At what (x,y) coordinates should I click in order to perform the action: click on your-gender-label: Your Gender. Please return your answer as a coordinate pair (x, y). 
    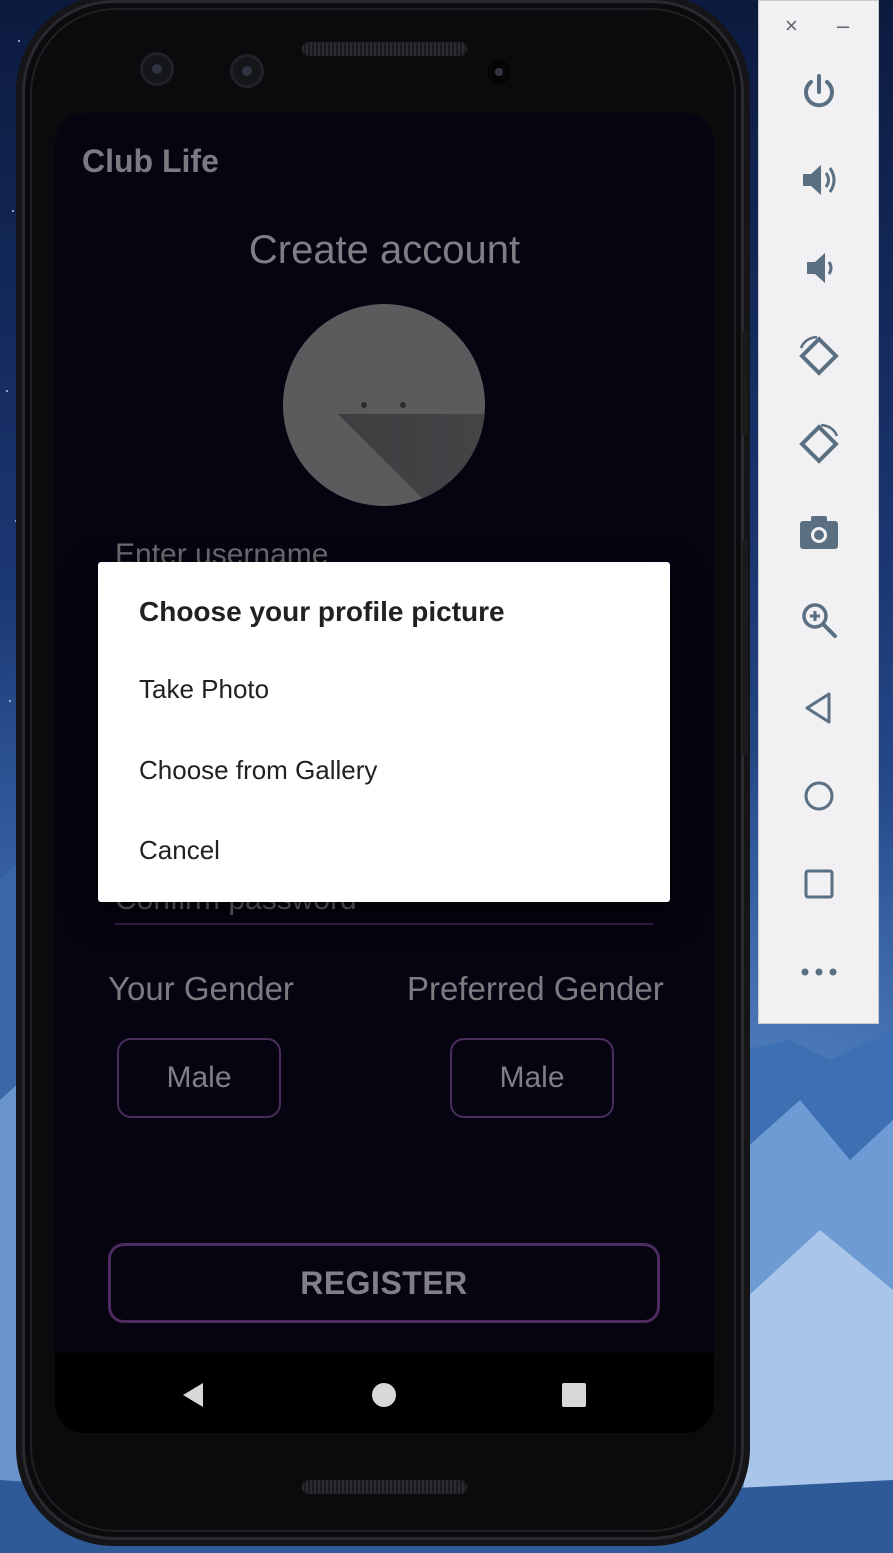
    Looking at the image, I should click on (201, 988).